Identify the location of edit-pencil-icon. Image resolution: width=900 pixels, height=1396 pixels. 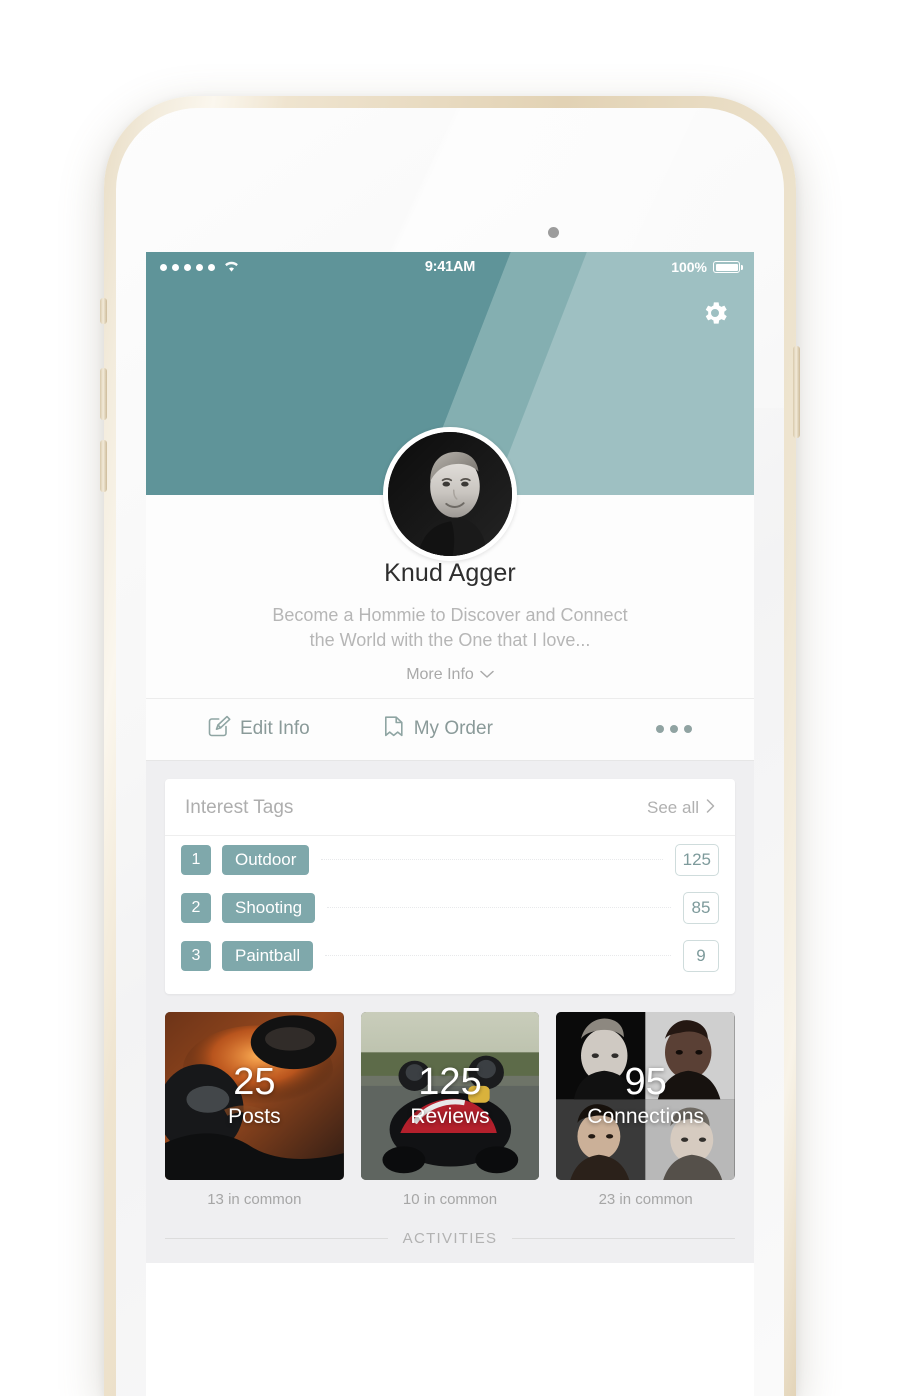
(219, 729).